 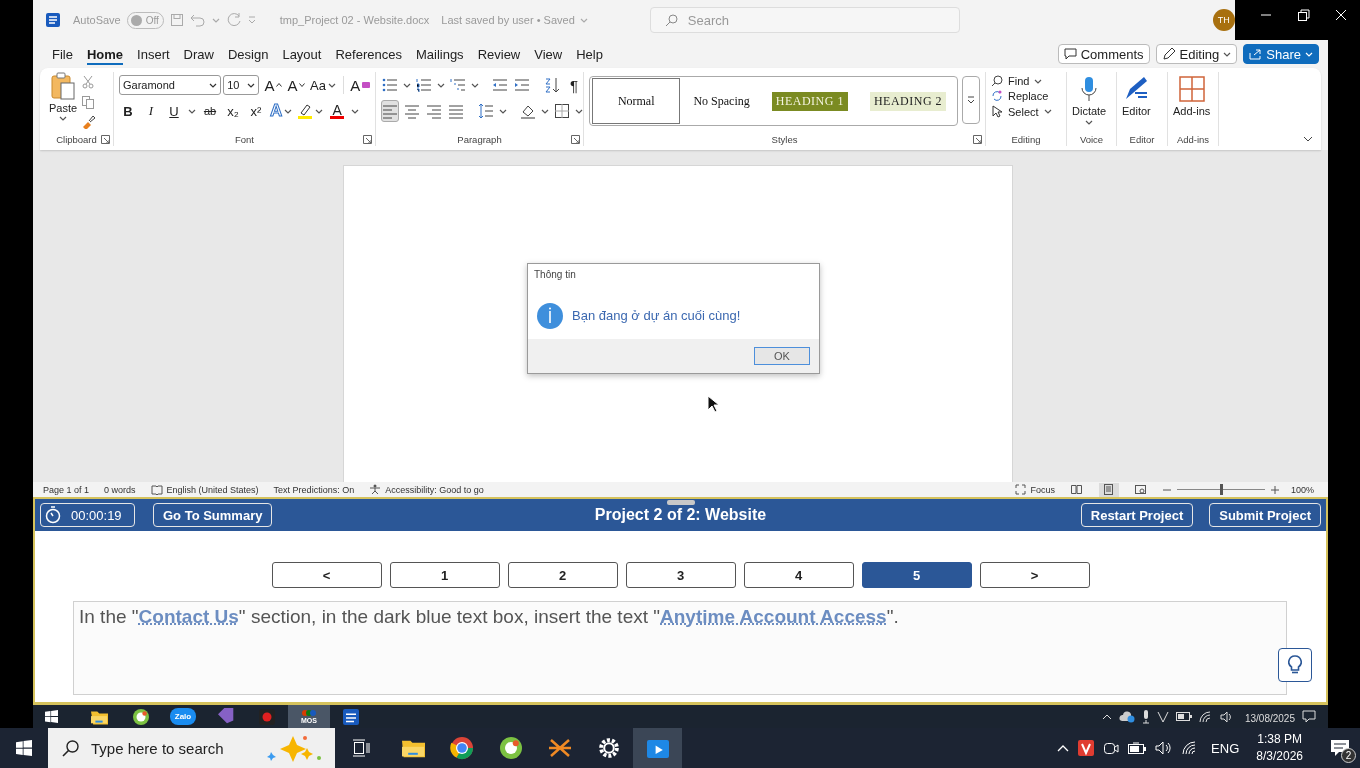 What do you see at coordinates (296, 85) in the screenshot?
I see `shrink-button: A` at bounding box center [296, 85].